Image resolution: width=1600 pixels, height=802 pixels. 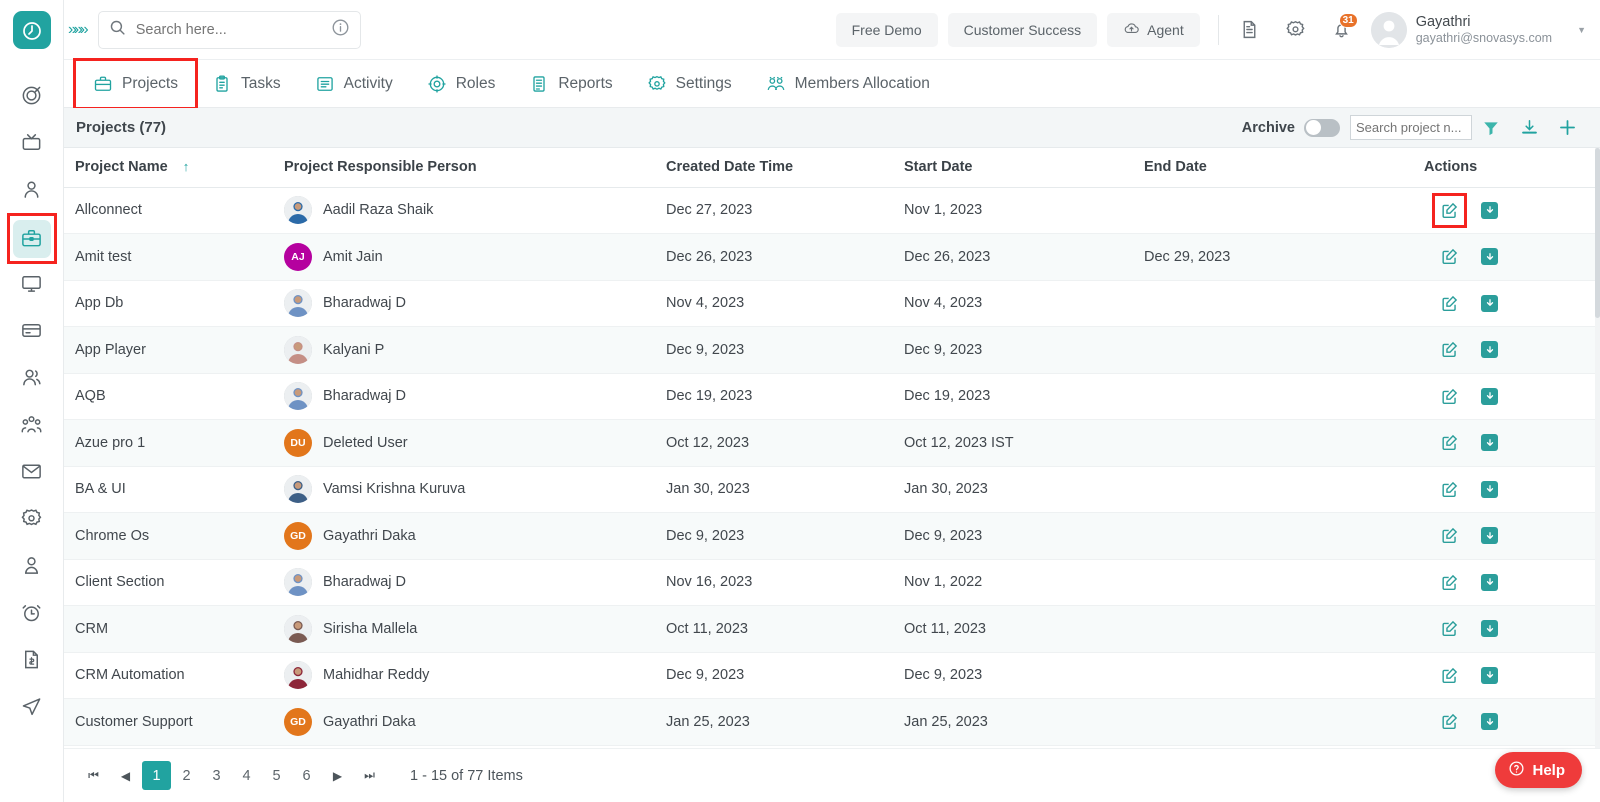 I want to click on page-button-3: 3, so click(x=216, y=775).